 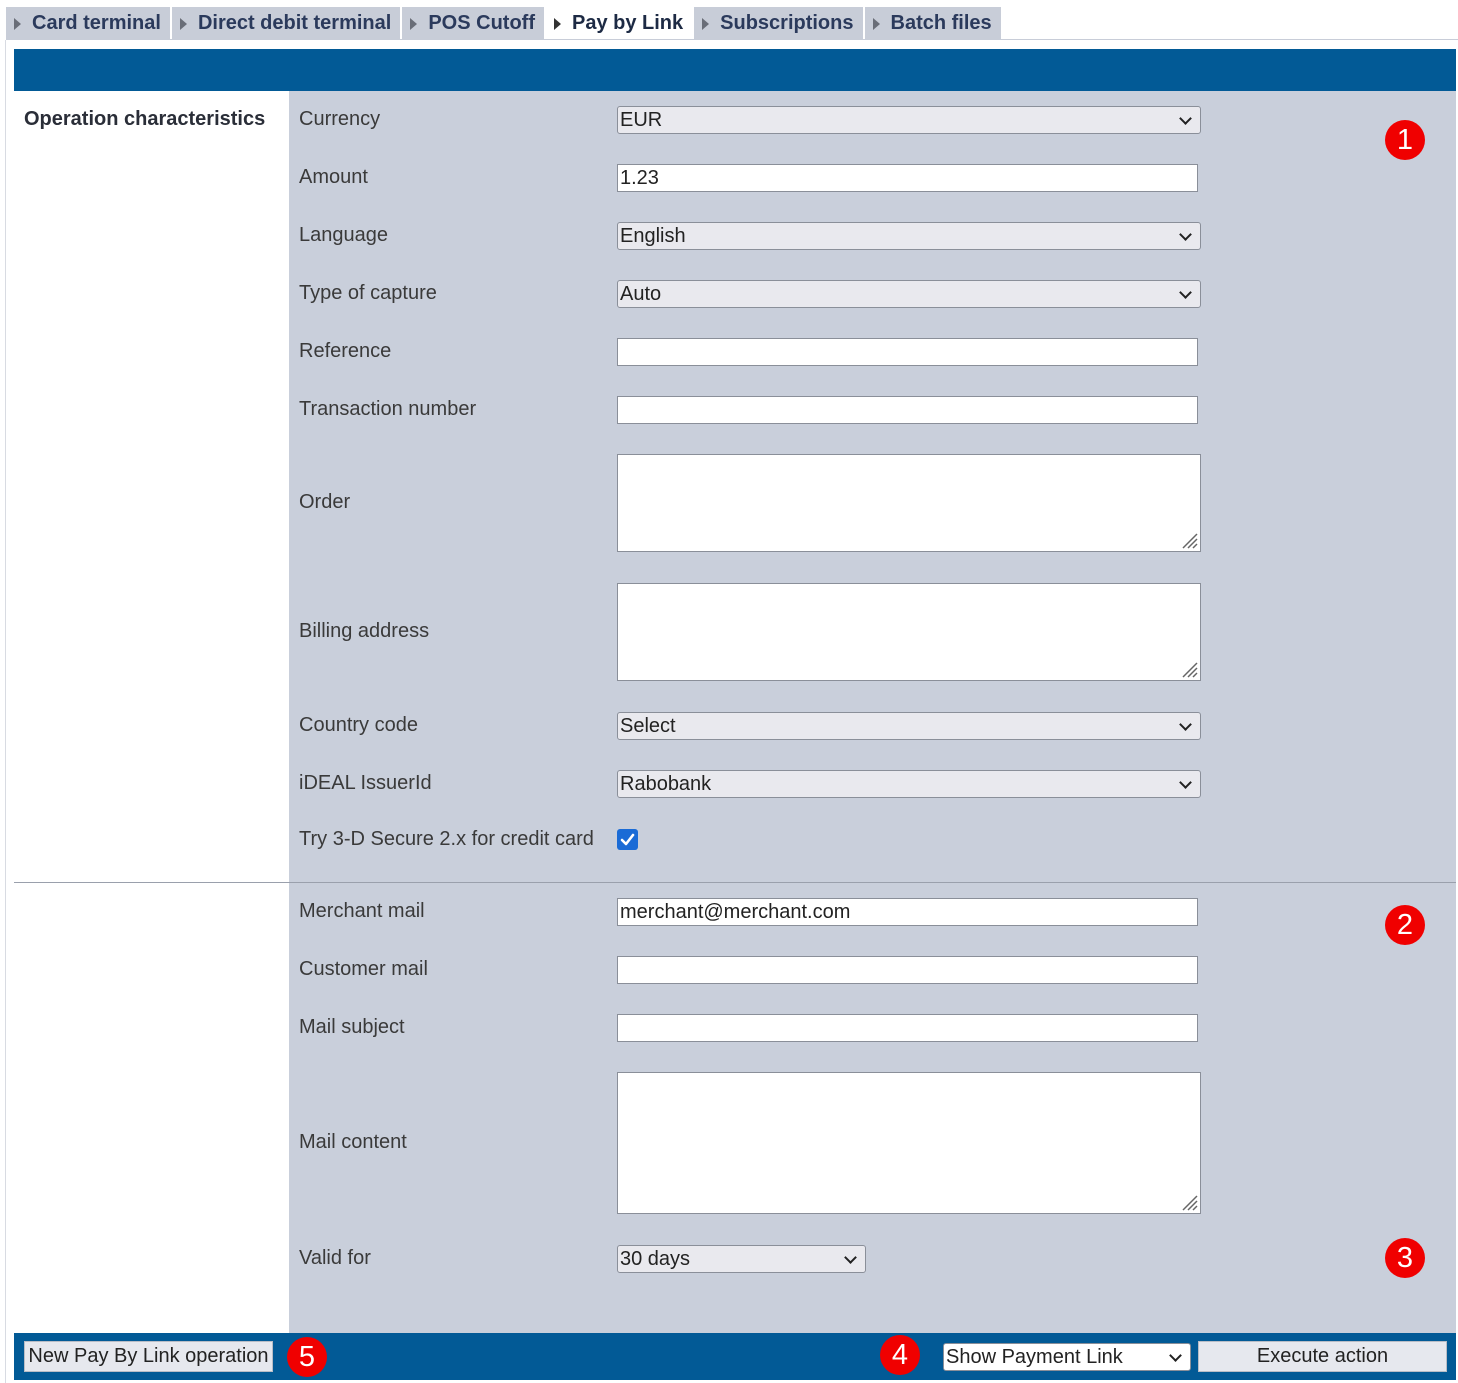 I want to click on tab-card-terminal: Card terminal, so click(x=89, y=23).